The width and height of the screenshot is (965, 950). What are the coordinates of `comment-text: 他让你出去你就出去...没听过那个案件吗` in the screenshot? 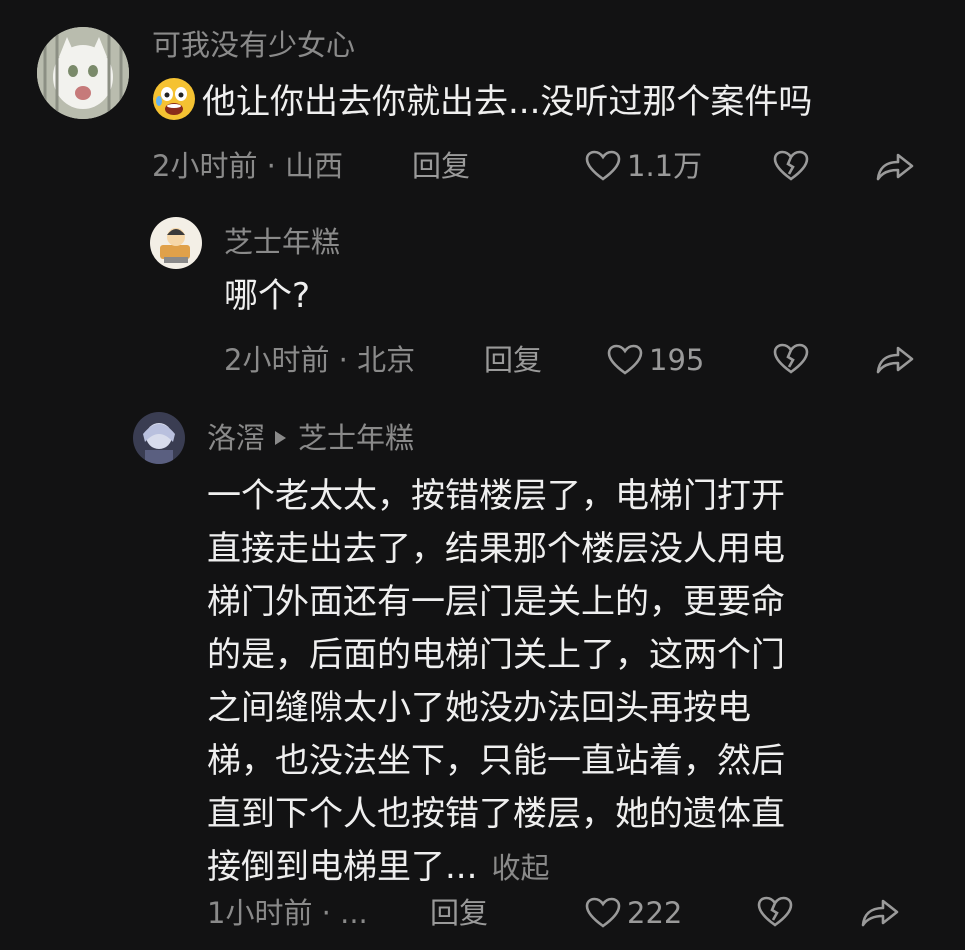 It's located at (482, 102).